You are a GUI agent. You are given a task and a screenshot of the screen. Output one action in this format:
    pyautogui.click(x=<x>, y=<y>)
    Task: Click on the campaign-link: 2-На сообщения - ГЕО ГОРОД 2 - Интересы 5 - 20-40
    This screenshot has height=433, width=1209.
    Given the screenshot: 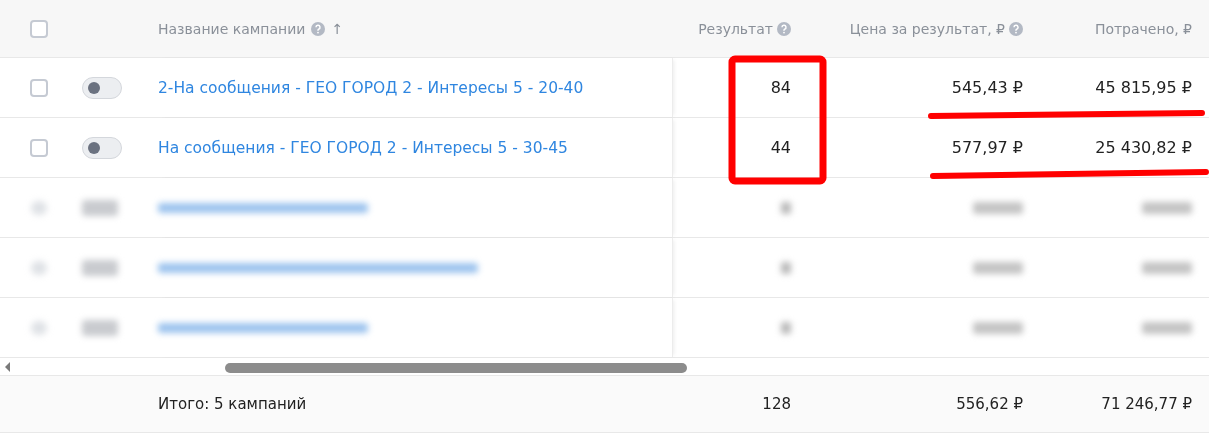 What is the action you would take?
    pyautogui.click(x=371, y=87)
    